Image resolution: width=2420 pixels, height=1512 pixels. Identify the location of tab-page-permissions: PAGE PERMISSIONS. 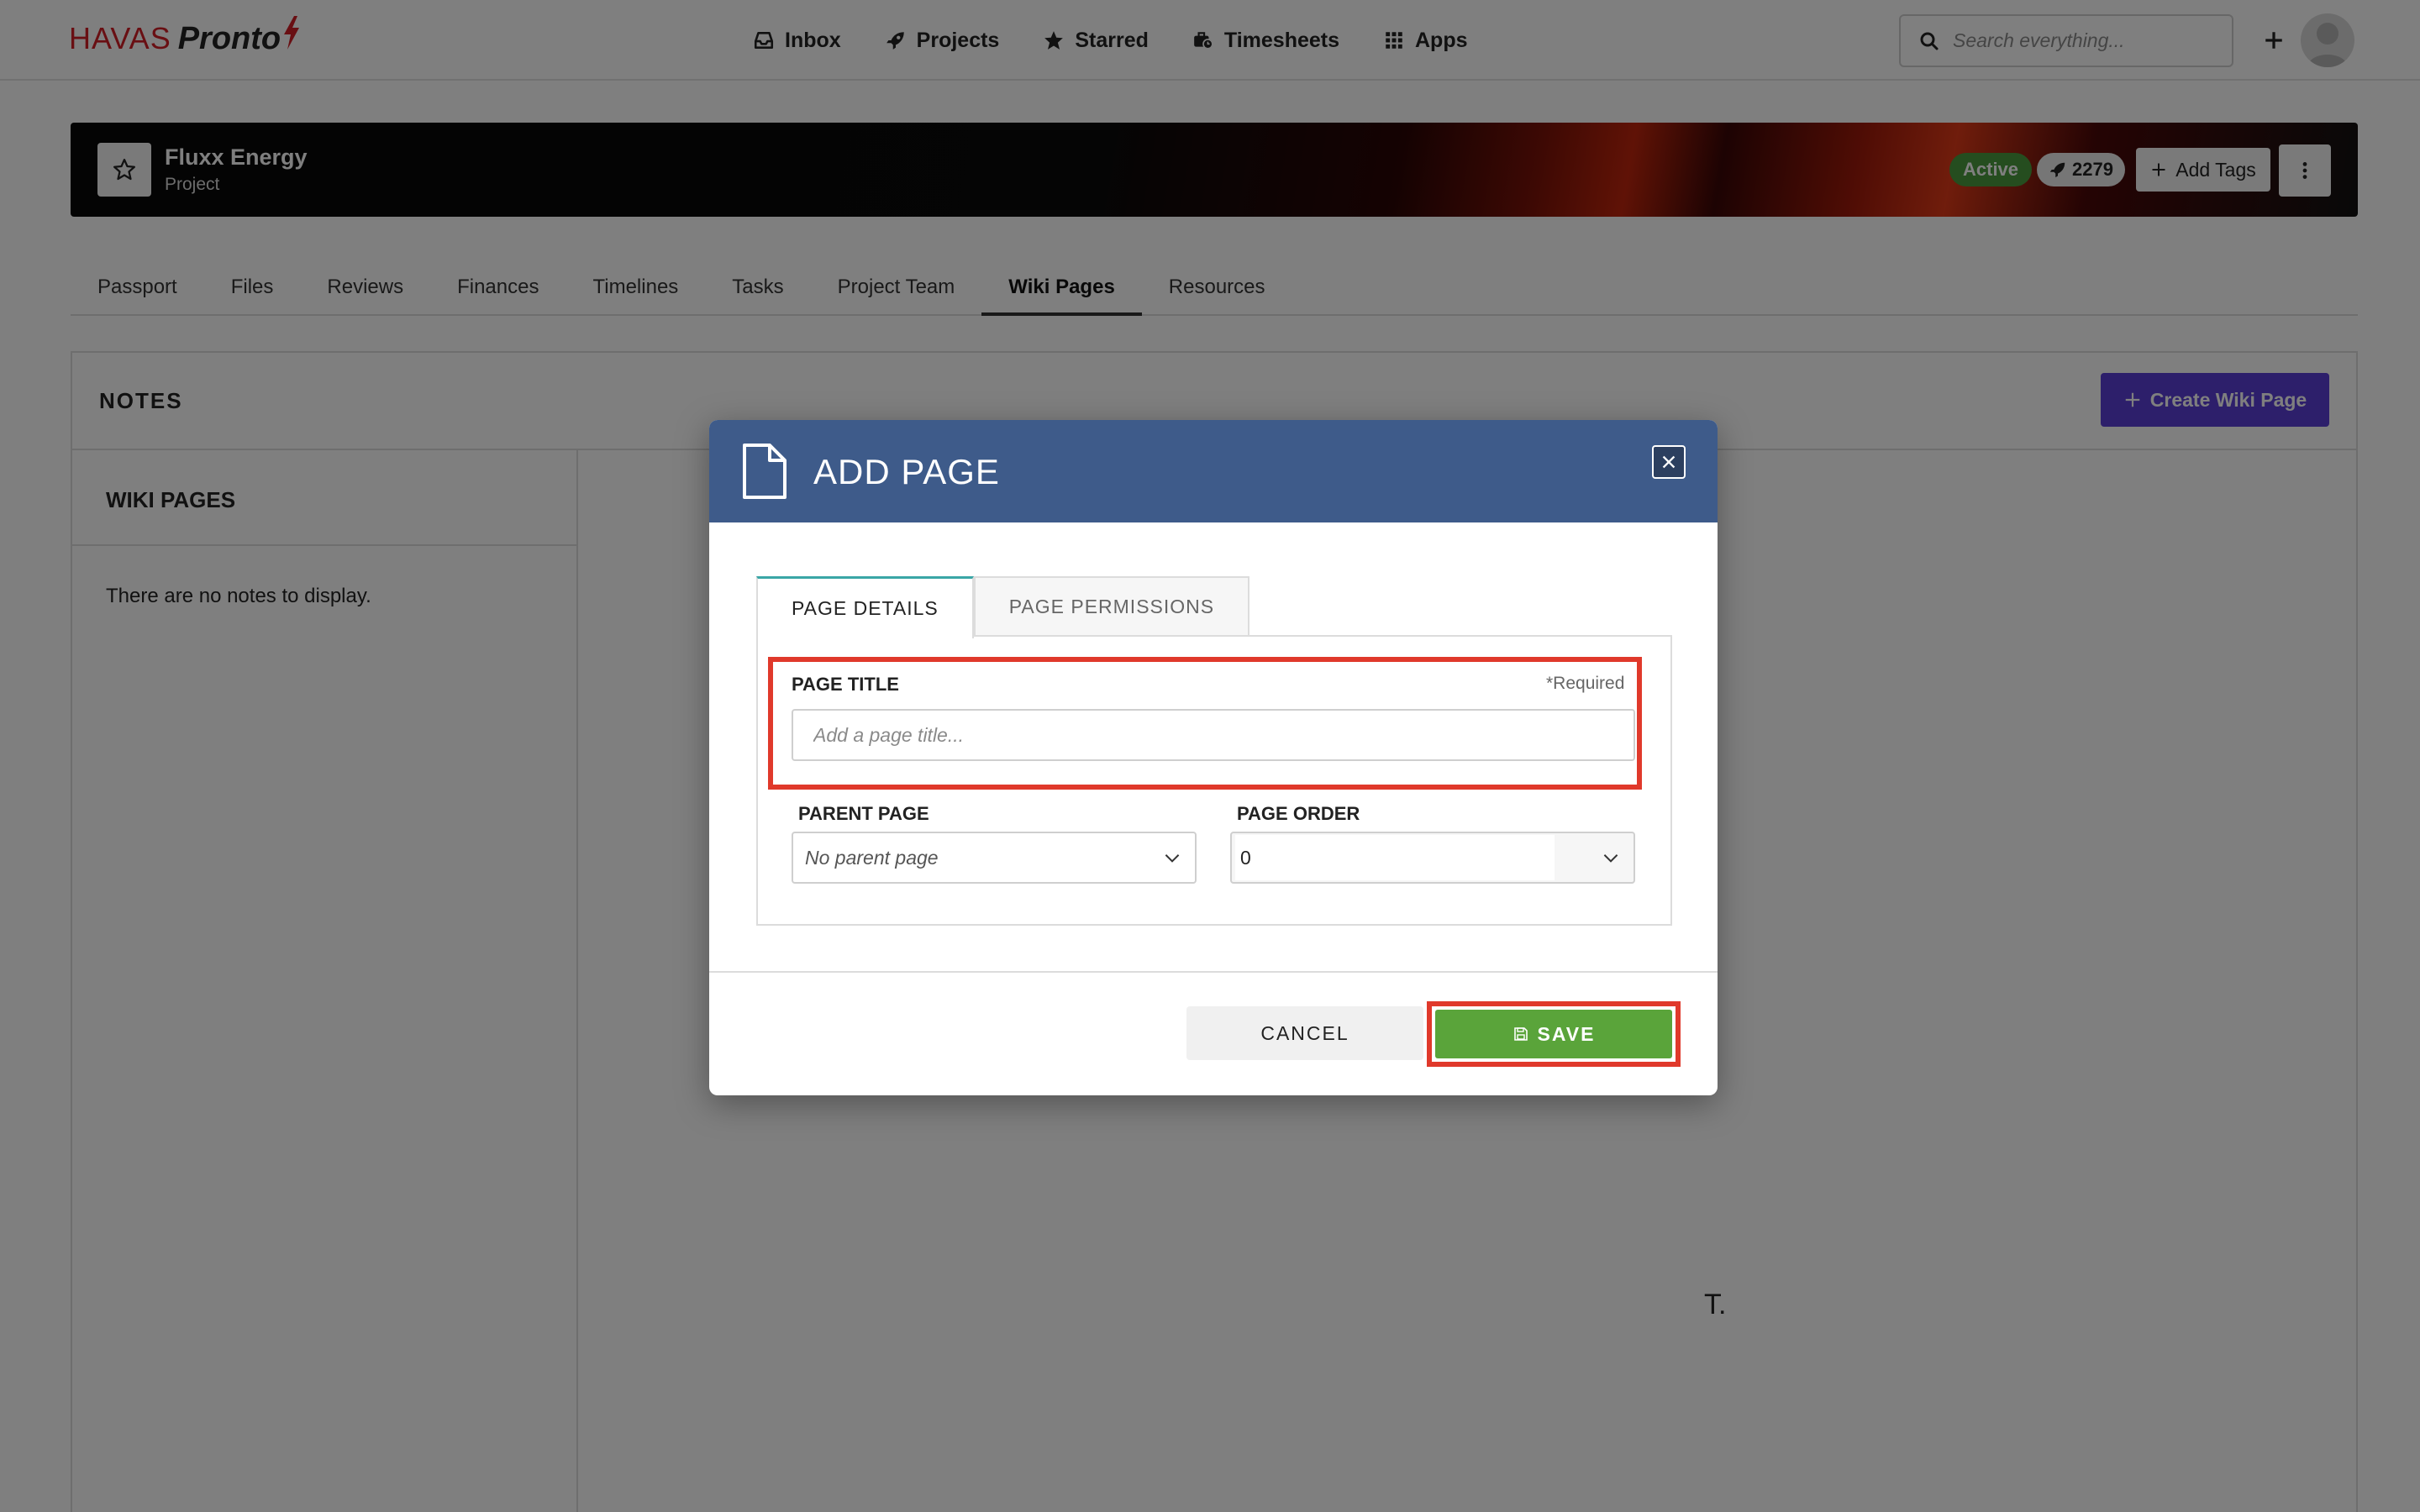
(1111, 606).